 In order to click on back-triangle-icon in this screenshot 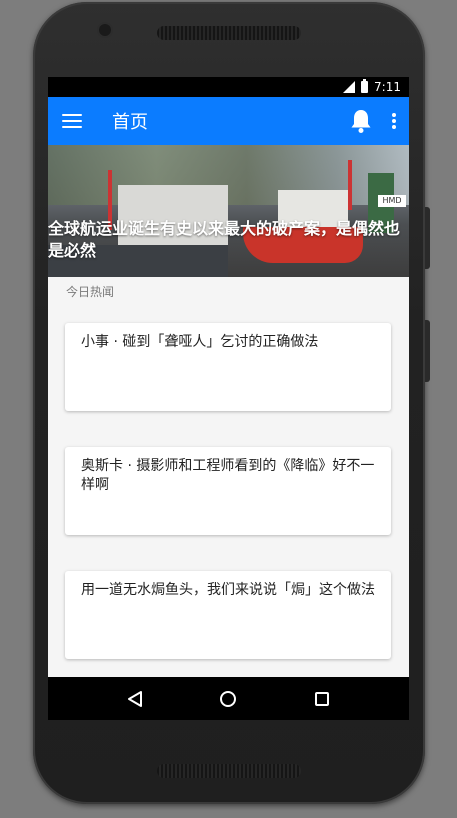, I will do `click(135, 699)`.